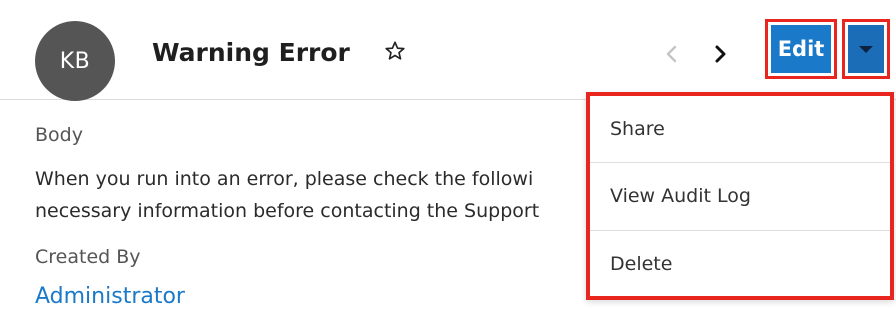 This screenshot has width=896, height=309. What do you see at coordinates (88, 257) in the screenshot?
I see `created-by-label: Created By` at bounding box center [88, 257].